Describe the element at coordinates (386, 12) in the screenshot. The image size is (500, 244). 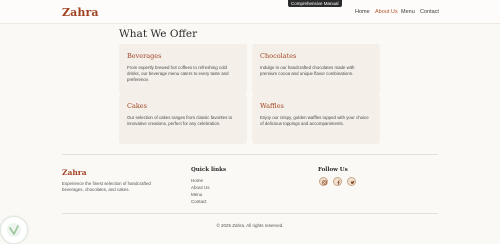
I see `nav-about-us: About Us` at that location.